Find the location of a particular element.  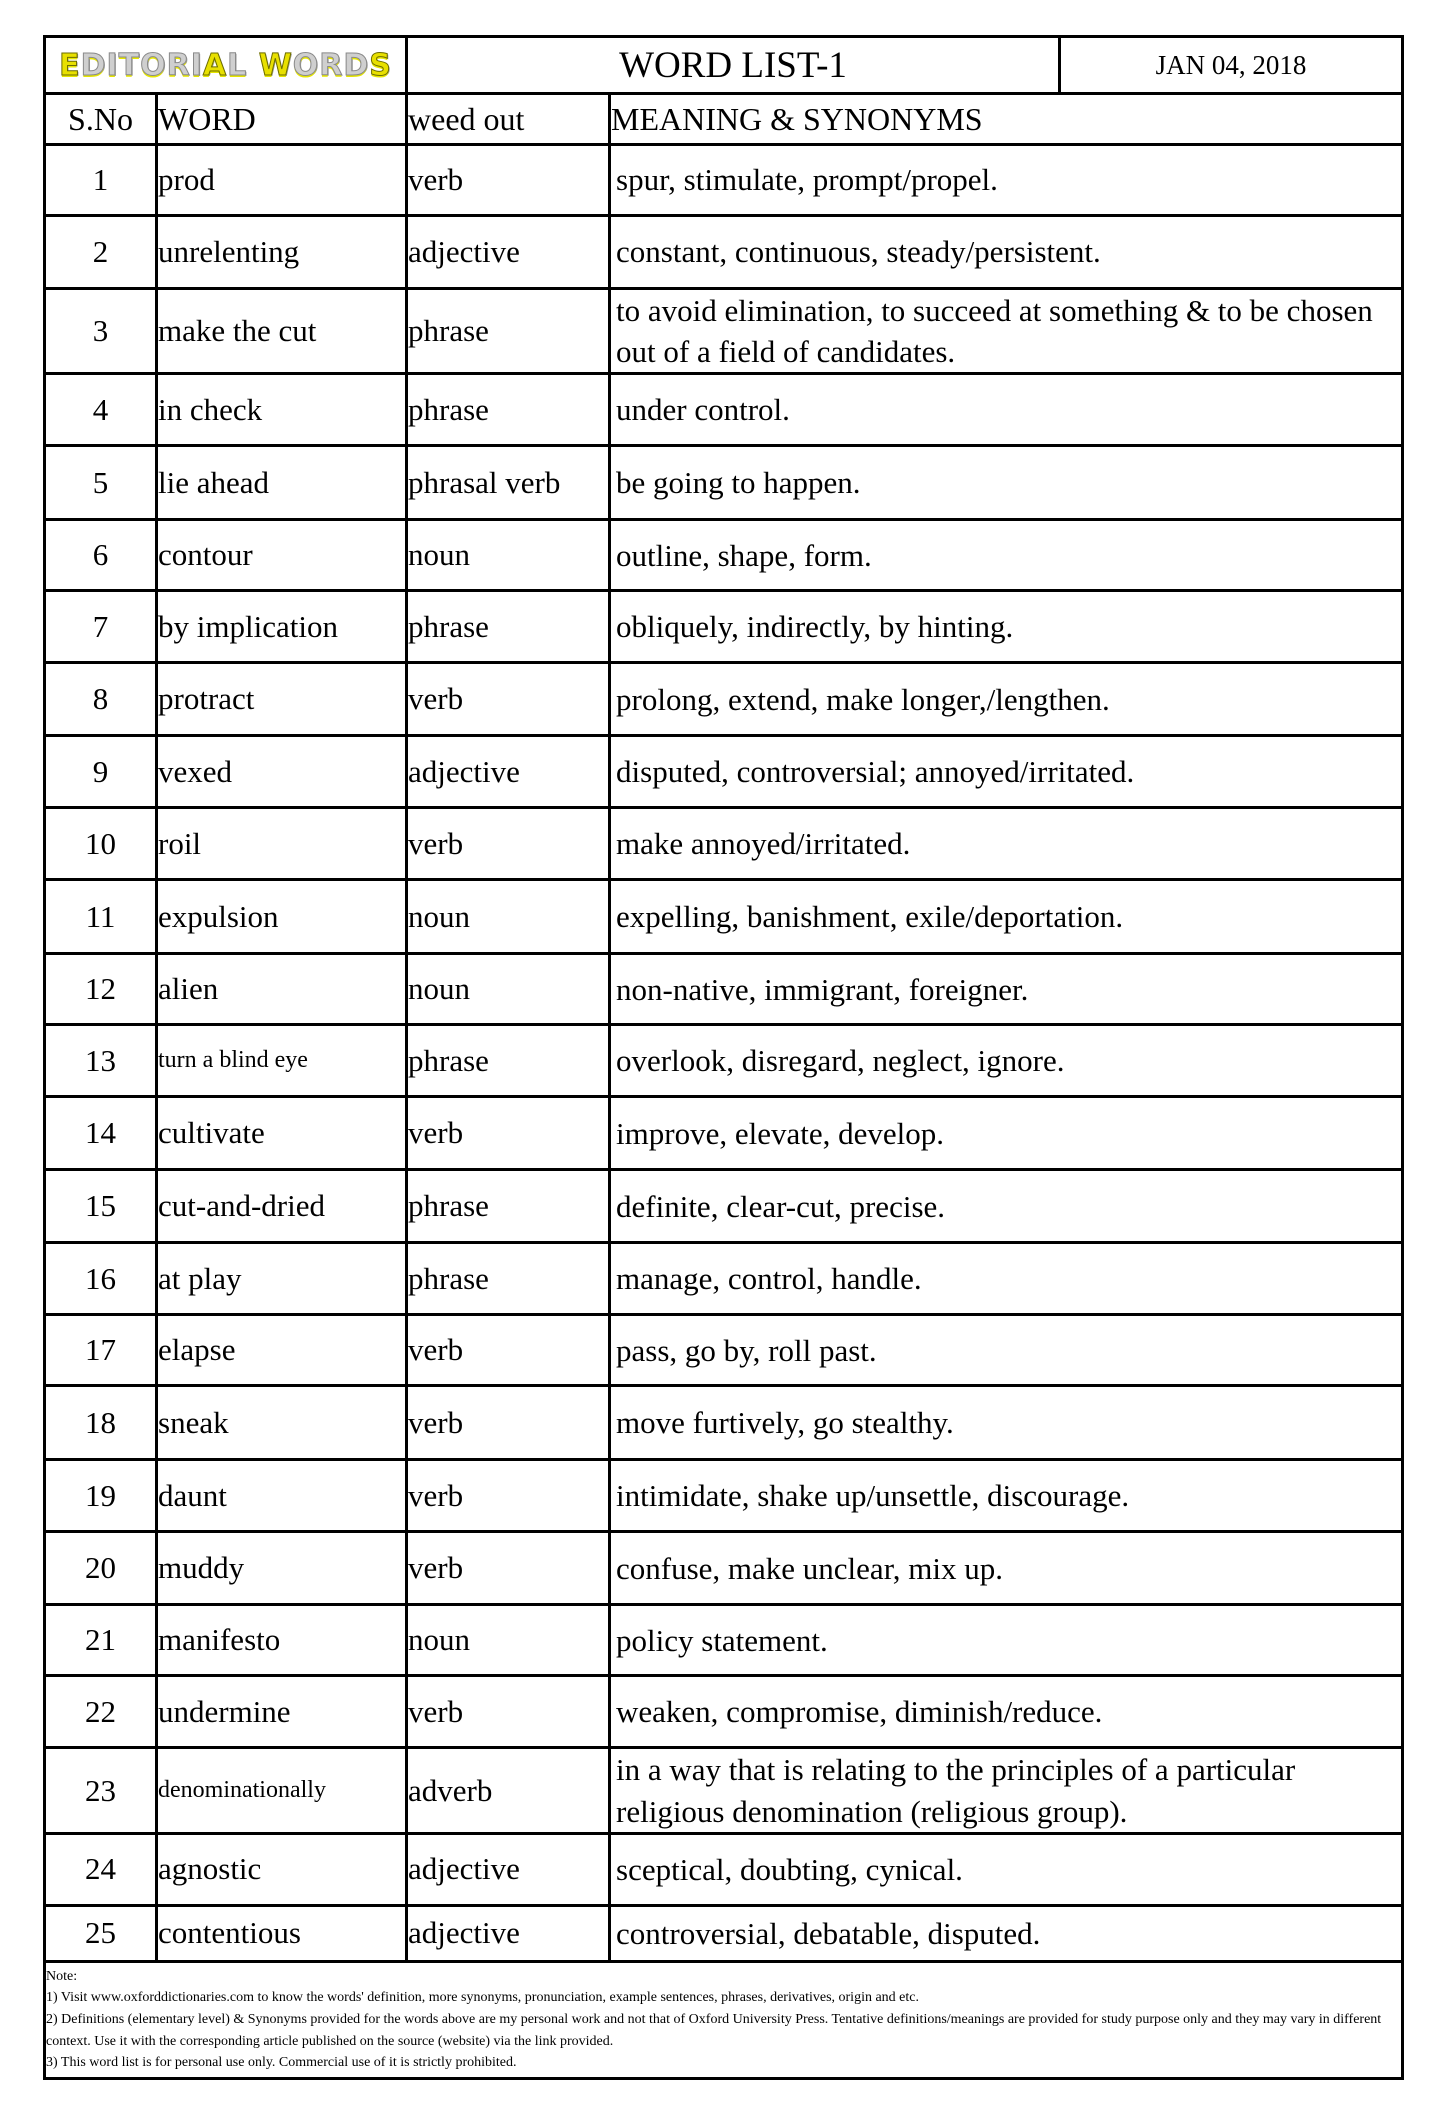

row-sno: 19 is located at coordinates (100, 1496).